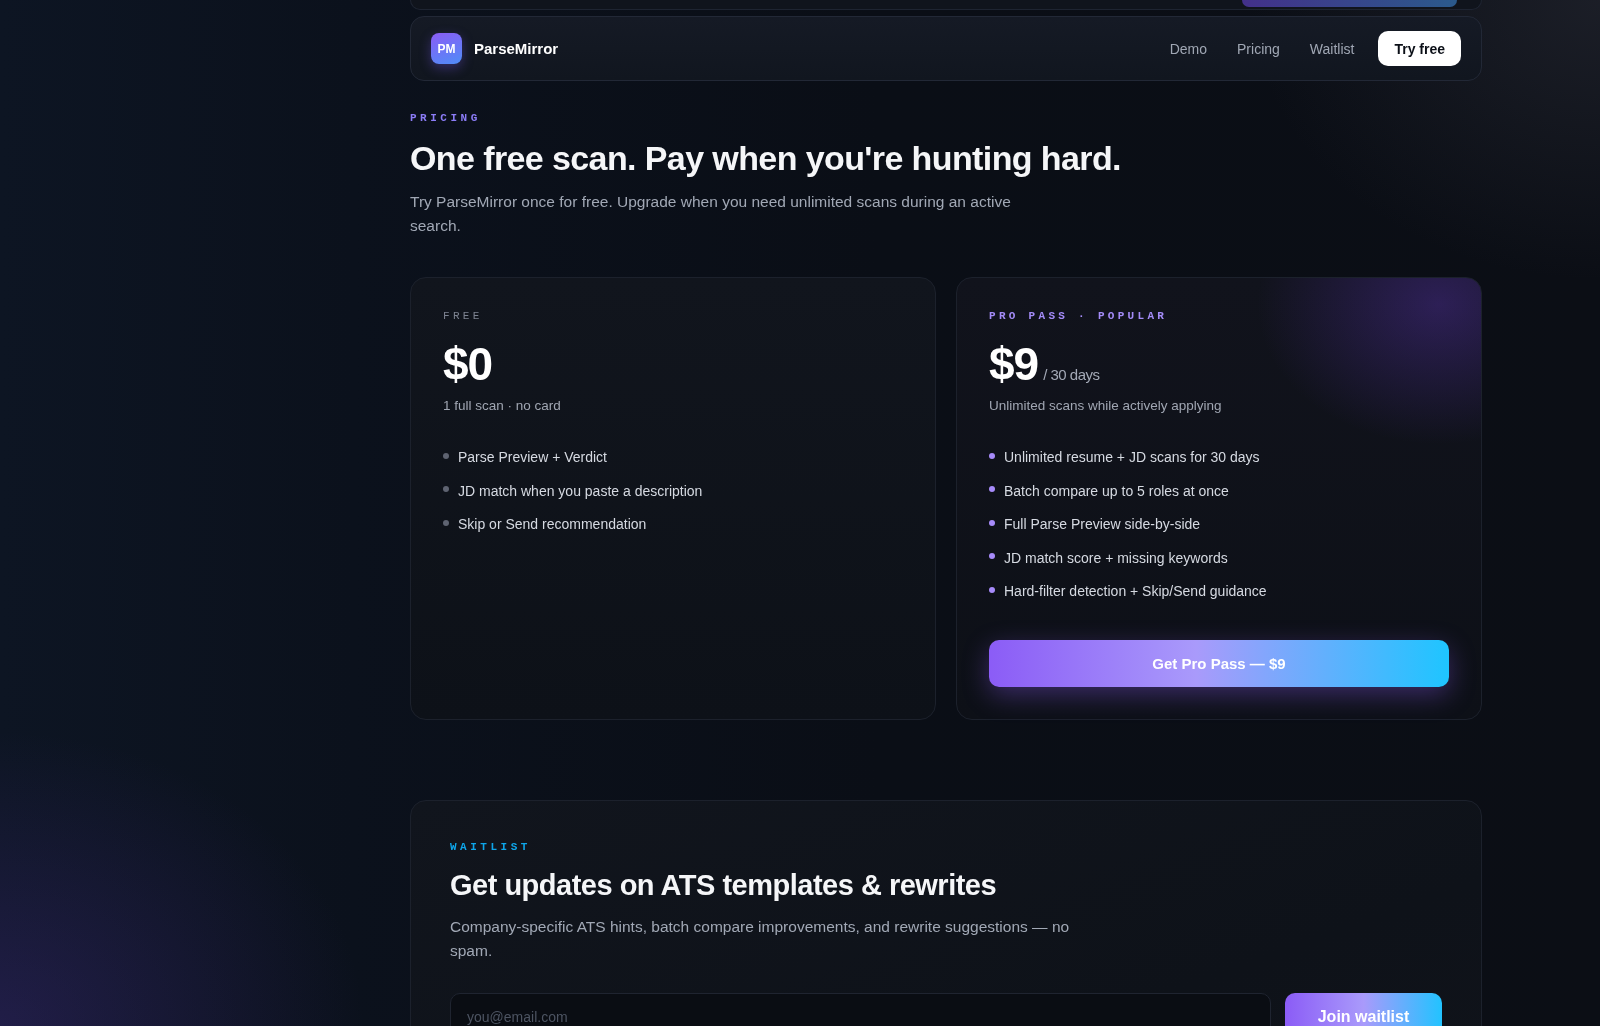 The height and width of the screenshot is (1026, 1600). Describe the element at coordinates (1258, 48) in the screenshot. I see `nav-link: Pricing` at that location.